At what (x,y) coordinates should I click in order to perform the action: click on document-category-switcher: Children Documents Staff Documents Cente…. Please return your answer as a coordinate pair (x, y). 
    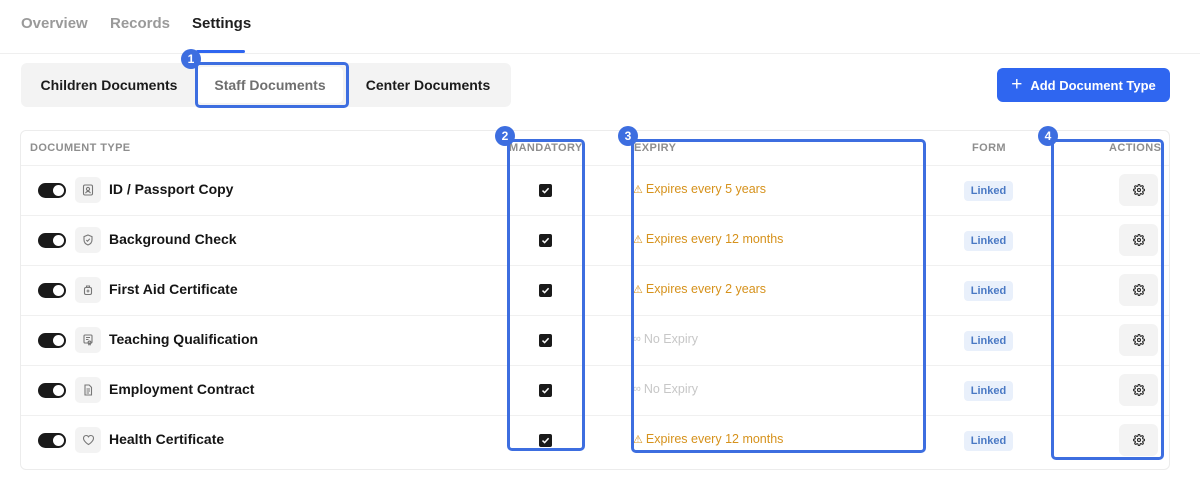
    Looking at the image, I should click on (266, 85).